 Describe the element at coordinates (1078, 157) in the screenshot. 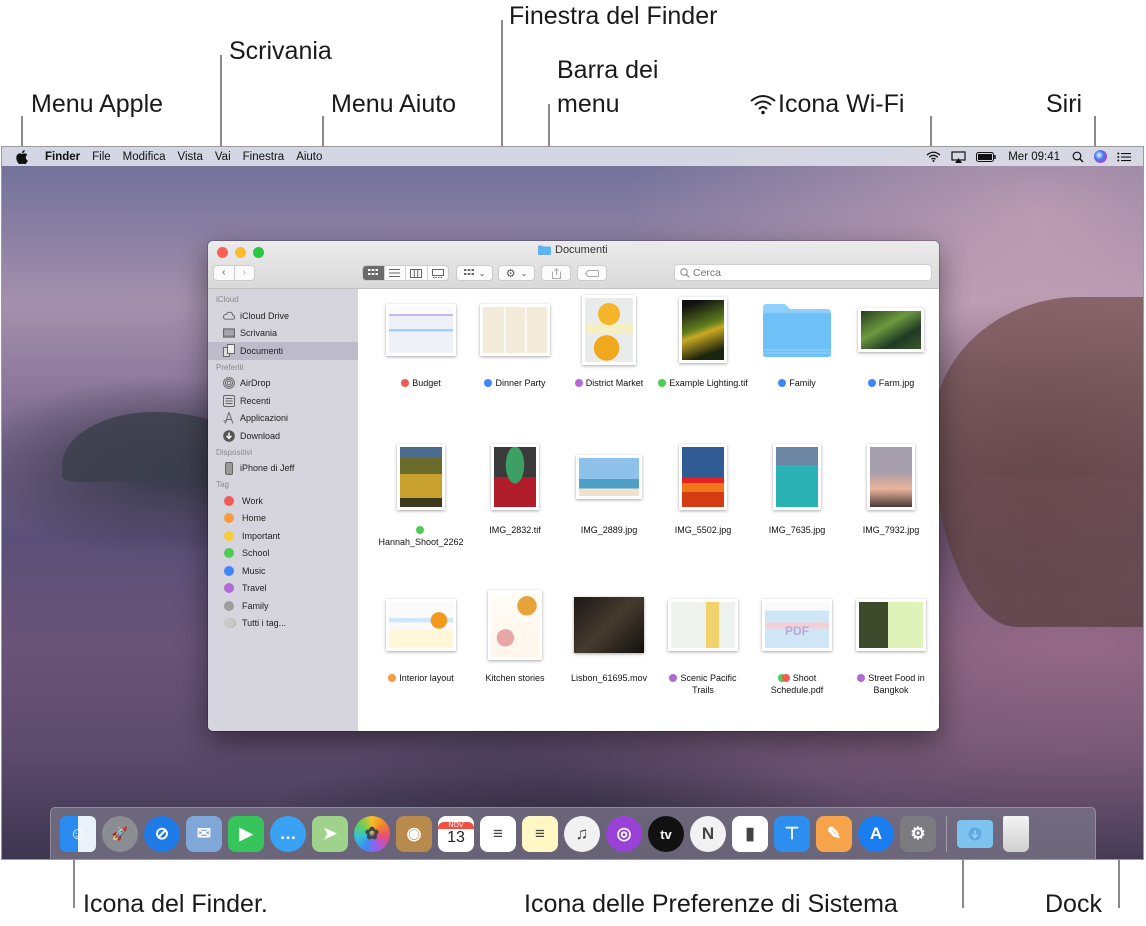

I see `spotlight-search-icon` at that location.